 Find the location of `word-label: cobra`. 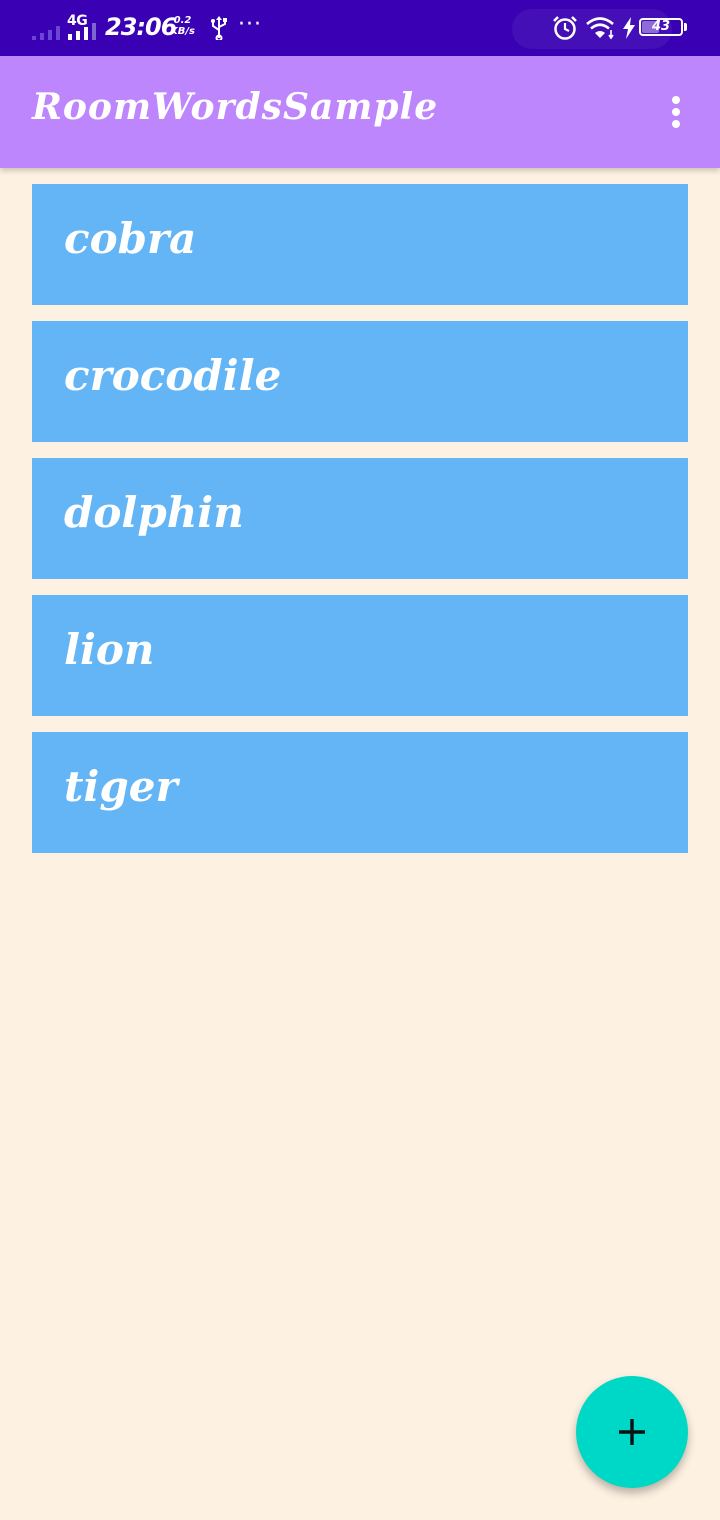

word-label: cobra is located at coordinates (130, 238).